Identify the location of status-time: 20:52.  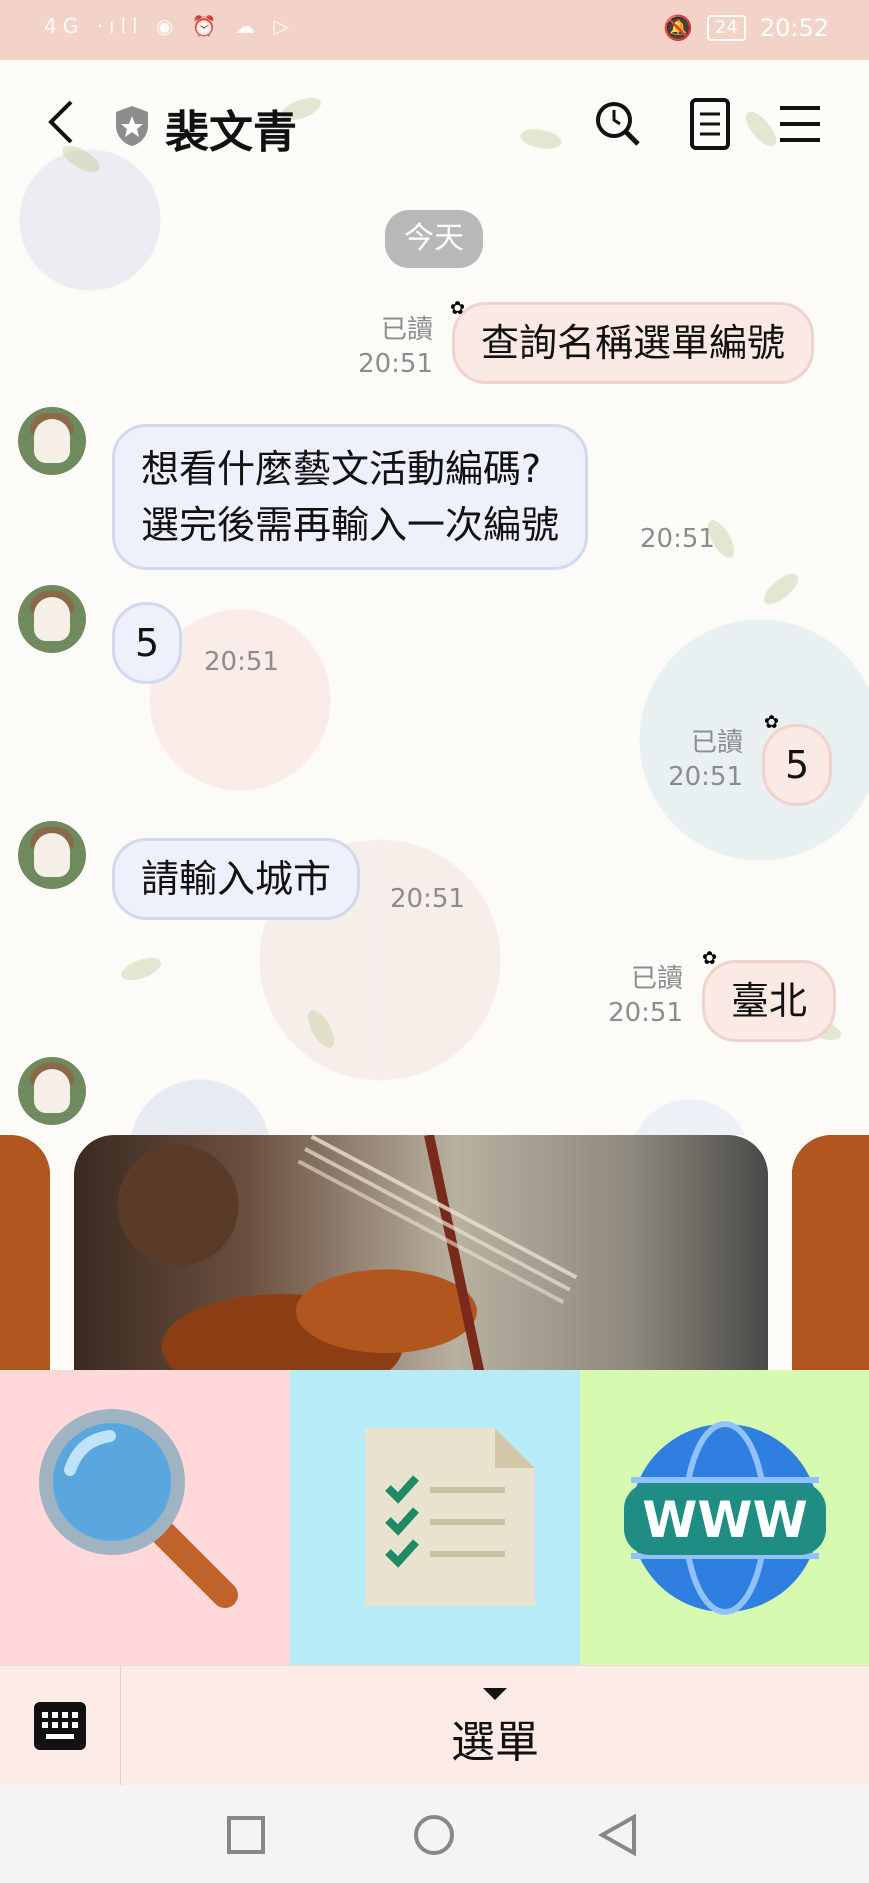
(794, 28).